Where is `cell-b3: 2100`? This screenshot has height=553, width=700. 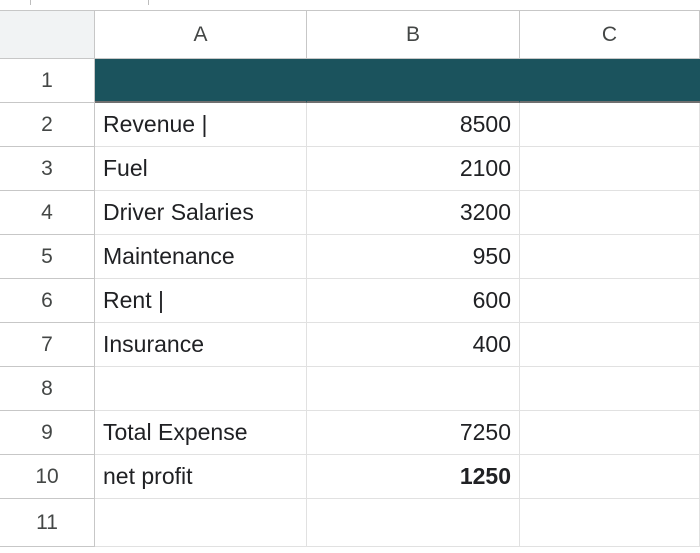
cell-b3: 2100 is located at coordinates (413, 169).